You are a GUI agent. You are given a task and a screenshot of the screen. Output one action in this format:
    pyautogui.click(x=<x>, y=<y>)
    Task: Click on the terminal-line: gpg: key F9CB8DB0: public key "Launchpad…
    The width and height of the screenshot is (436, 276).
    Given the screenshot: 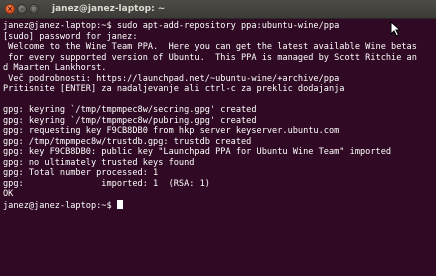 What is the action you would take?
    pyautogui.click(x=197, y=152)
    